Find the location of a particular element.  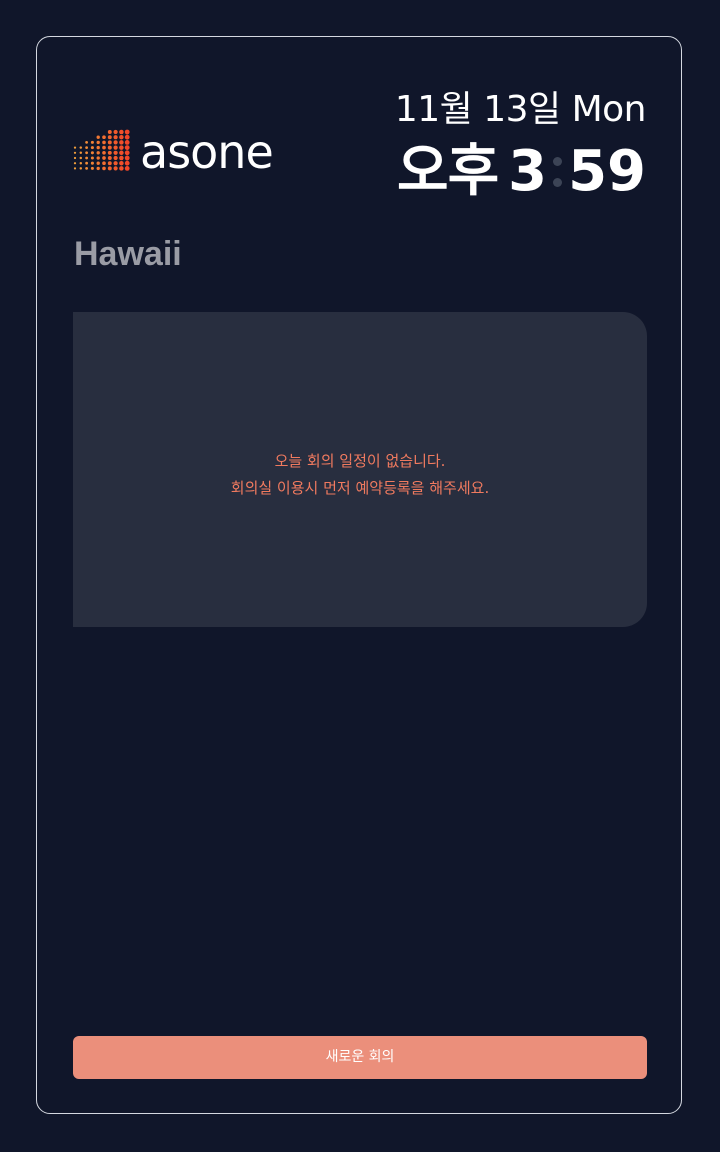

empty-message-line-1: 오늘 회의 일정이 없습니다. is located at coordinates (360, 461).